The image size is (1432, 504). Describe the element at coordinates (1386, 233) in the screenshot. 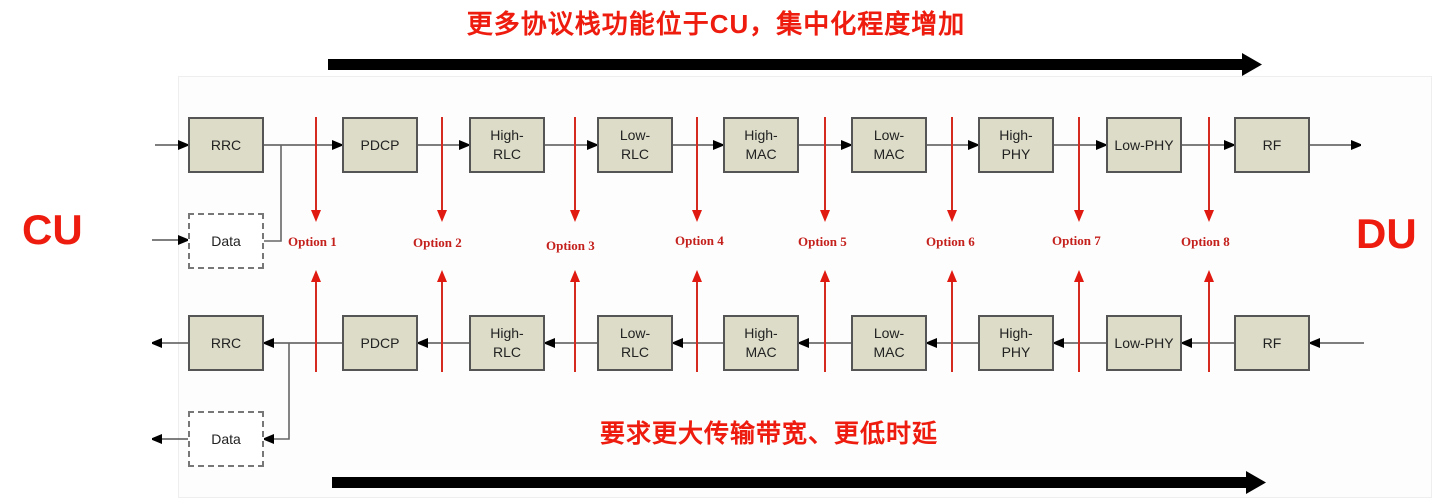

I see `du-label: DU` at that location.